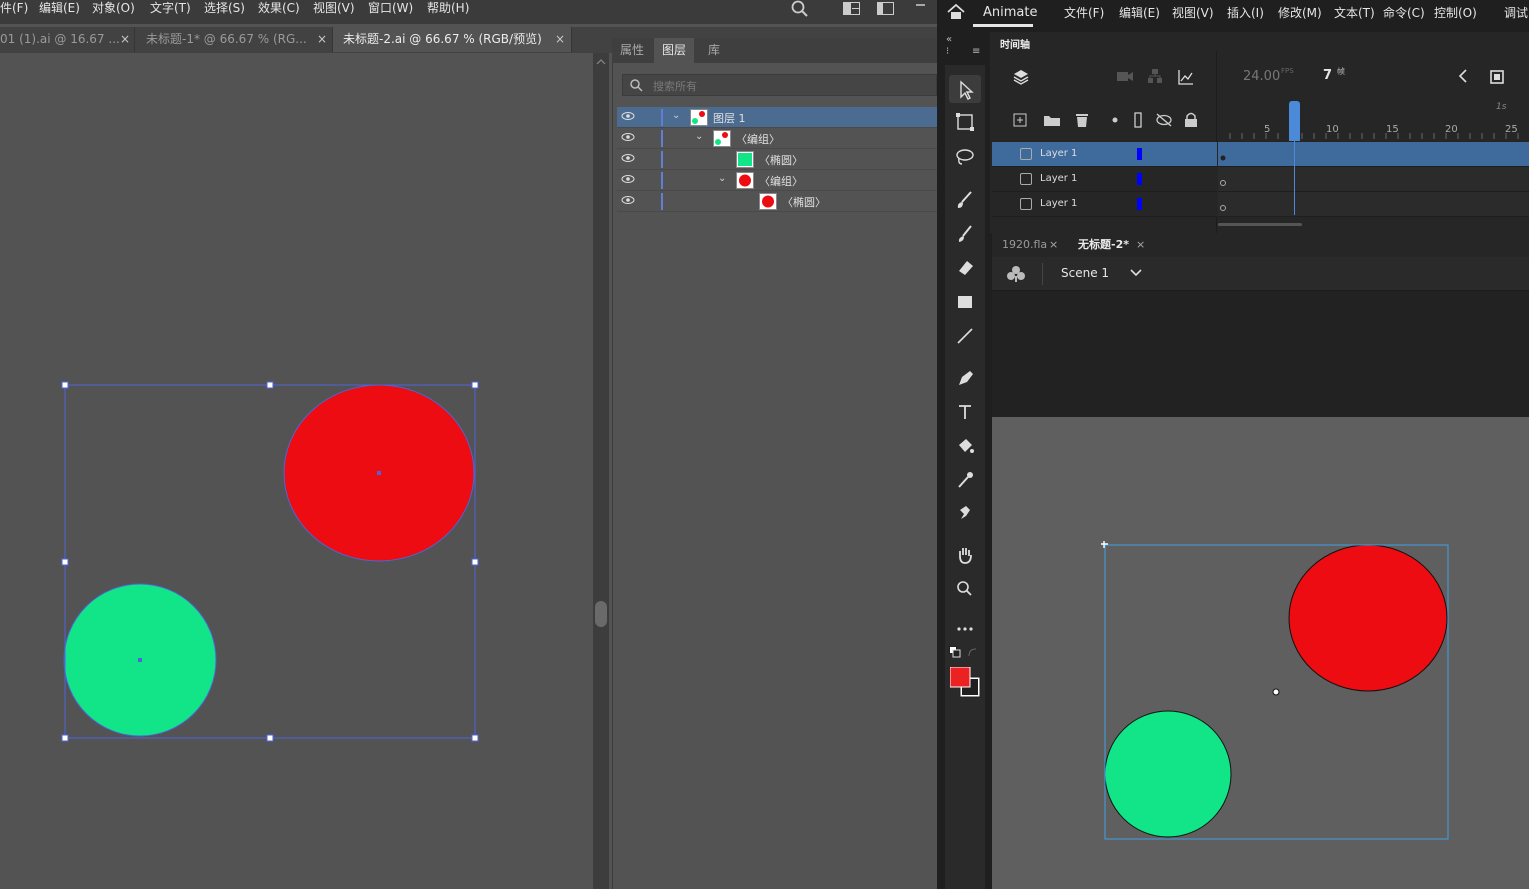  Describe the element at coordinates (1136, 273) in the screenshot. I see `chevron-down-icon` at that location.